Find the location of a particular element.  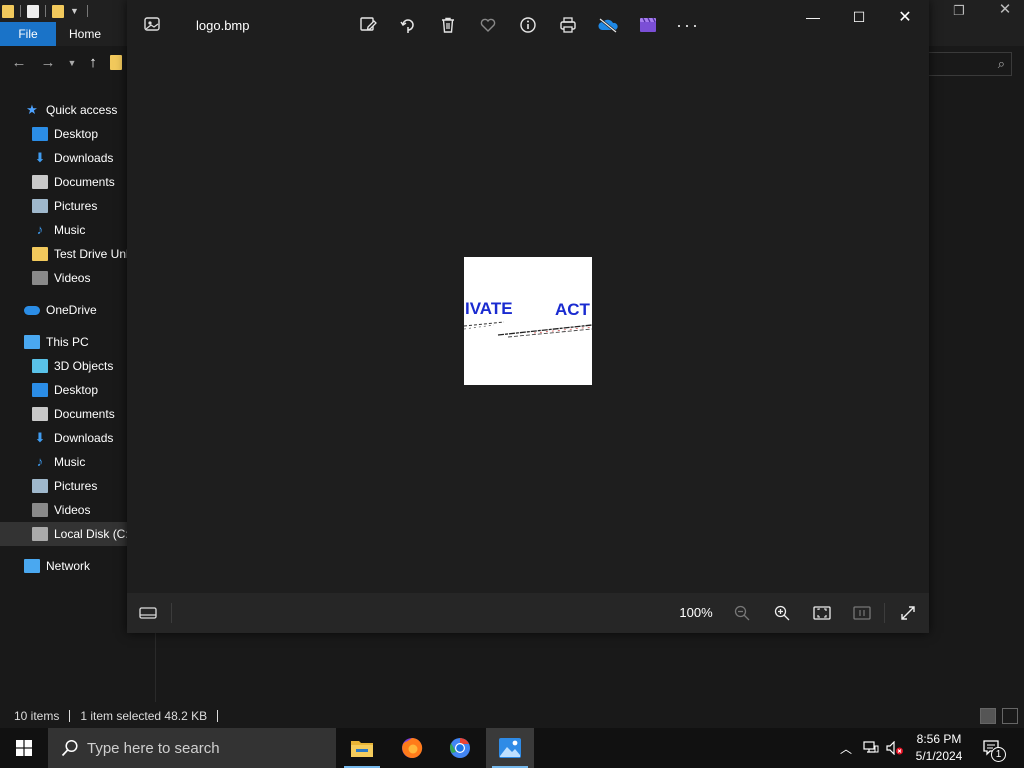

up-arrow-icon: ↑ is located at coordinates (93, 63).